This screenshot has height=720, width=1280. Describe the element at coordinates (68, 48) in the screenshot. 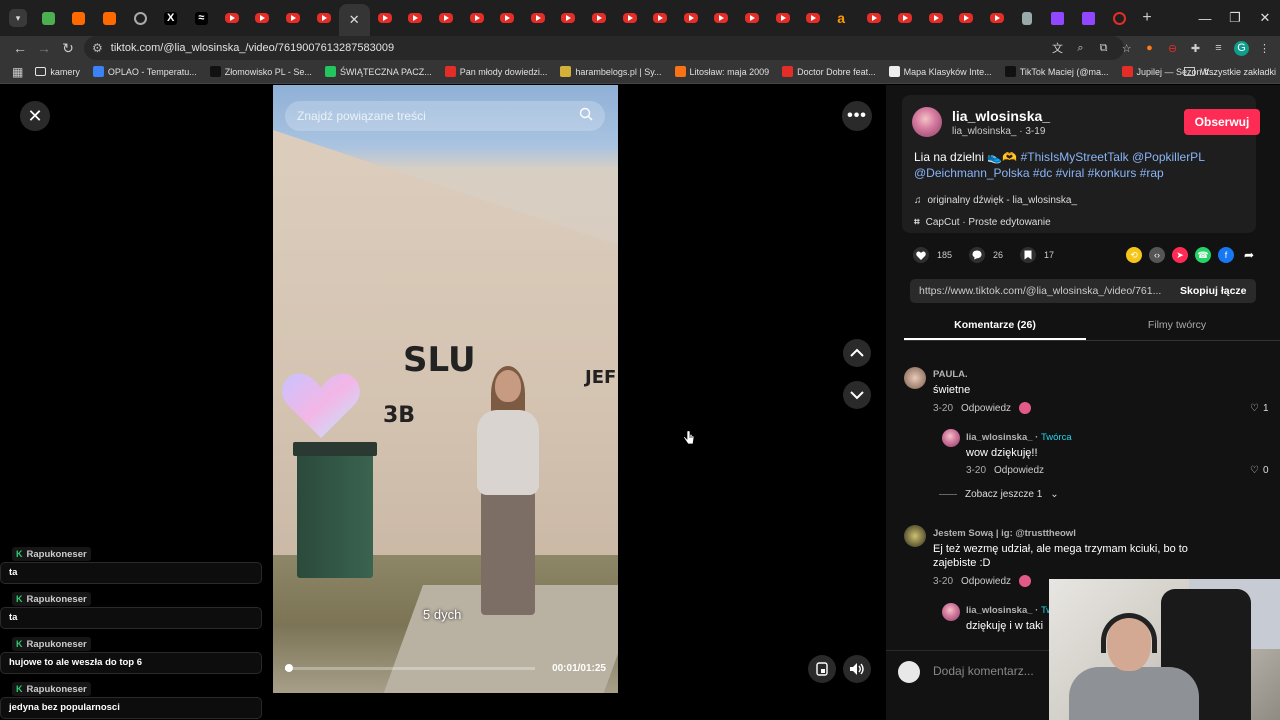

I see `reload-icon: ↻` at that location.